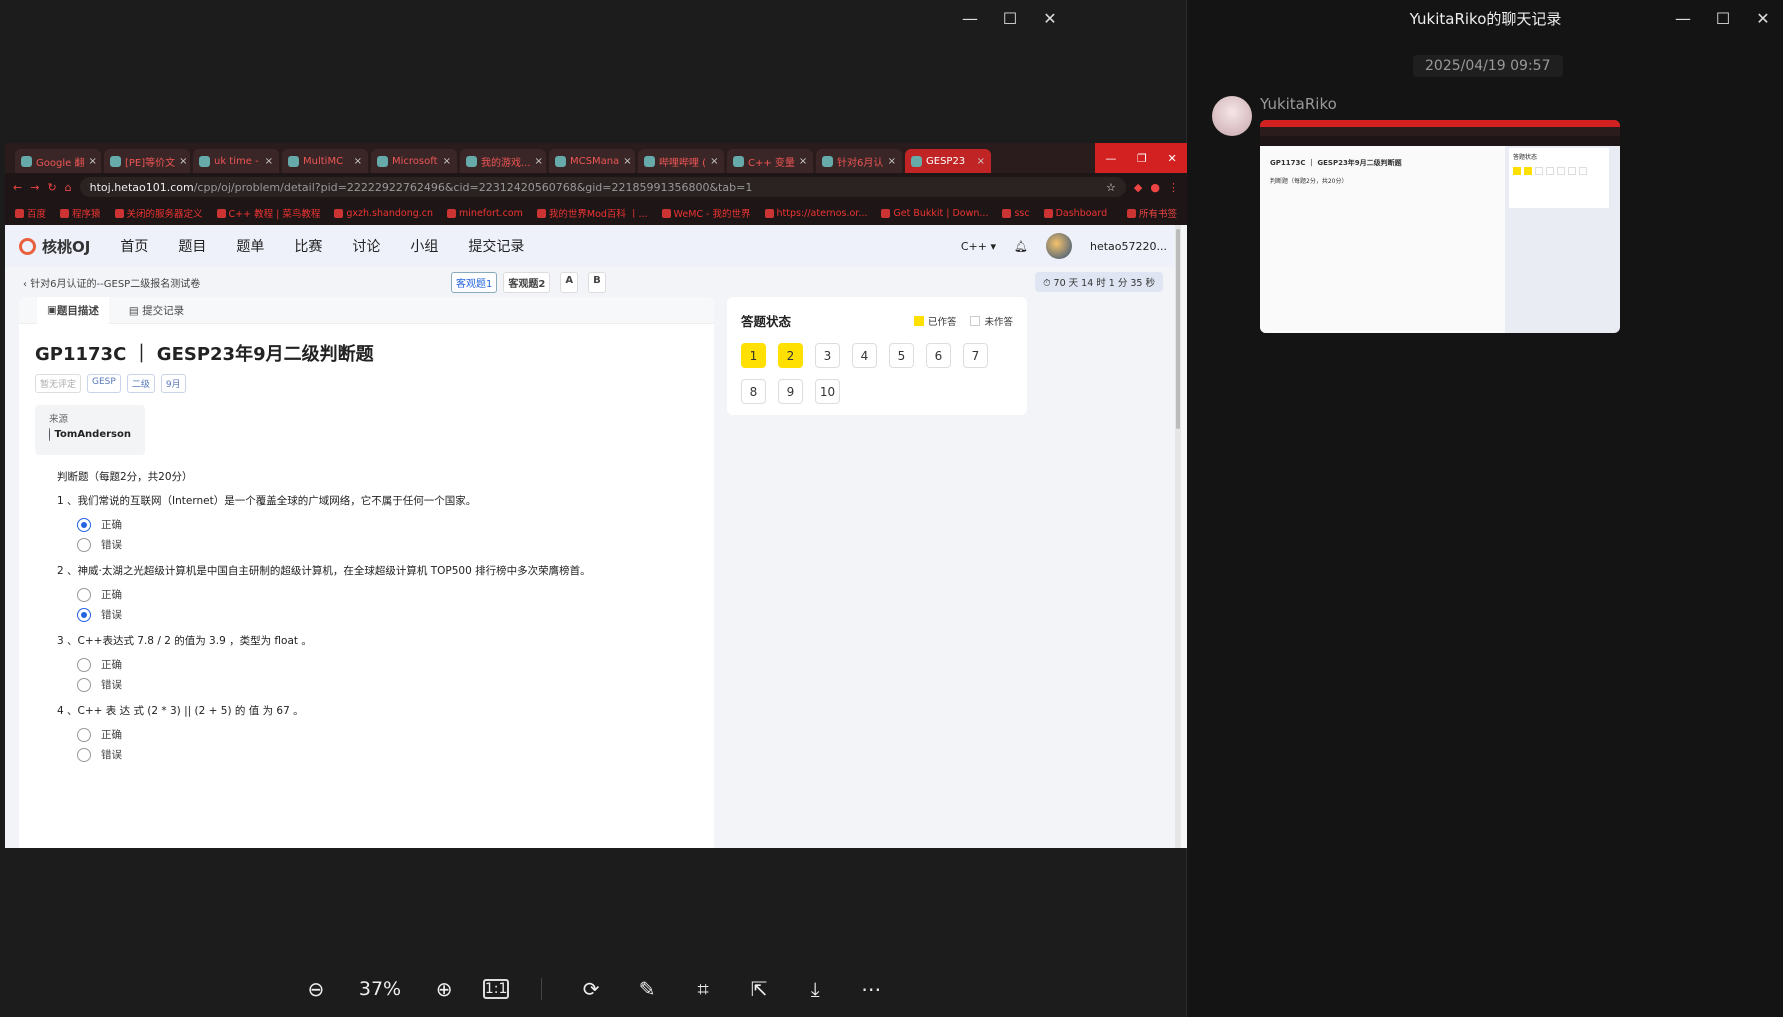  Describe the element at coordinates (316, 989) in the screenshot. I see `zoom-out-icon: ⊖` at that location.